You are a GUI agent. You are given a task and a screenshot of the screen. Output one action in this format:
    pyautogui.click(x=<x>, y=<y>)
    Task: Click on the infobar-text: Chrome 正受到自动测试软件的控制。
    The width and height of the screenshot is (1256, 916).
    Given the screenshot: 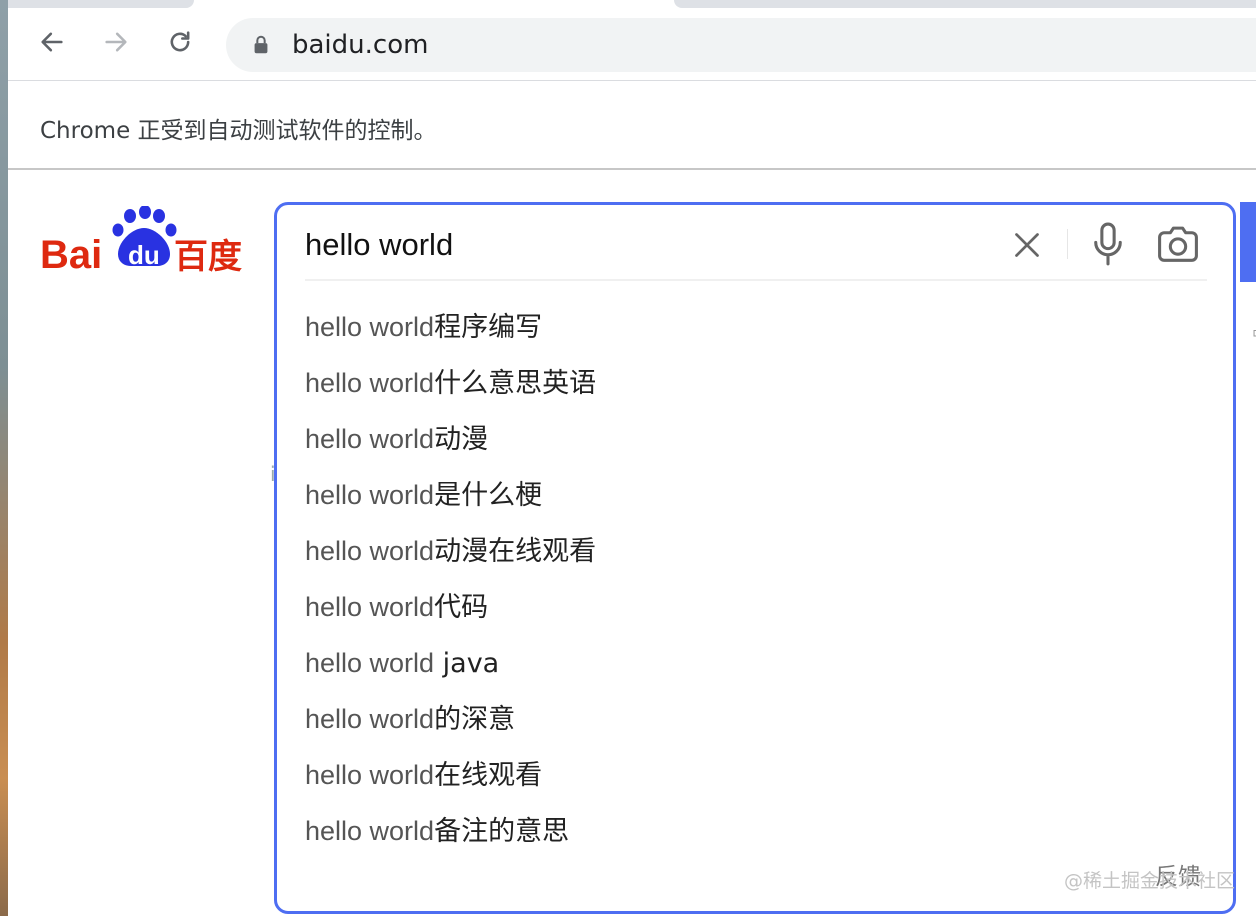 What is the action you would take?
    pyautogui.click(x=238, y=131)
    